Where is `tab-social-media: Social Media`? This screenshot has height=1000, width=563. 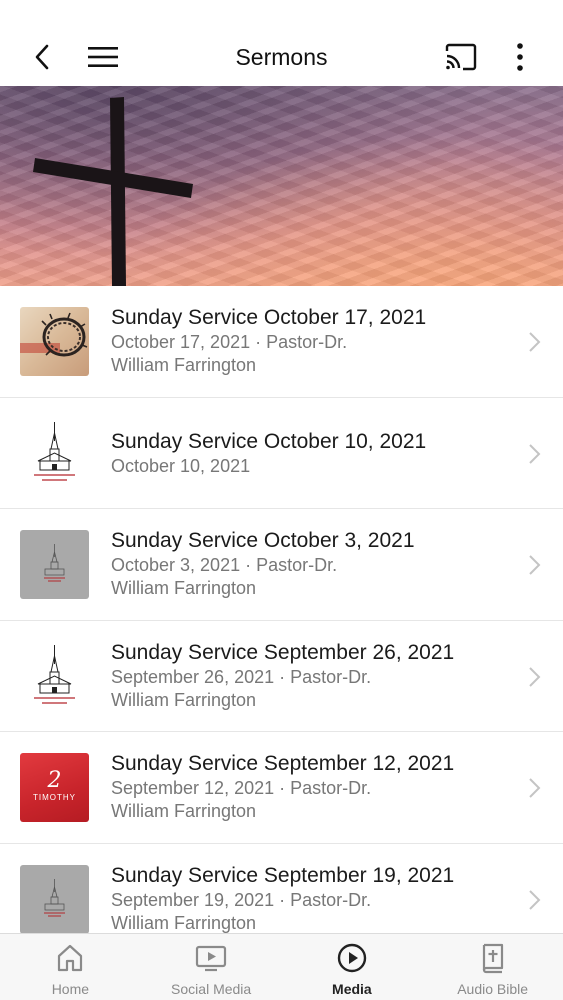 tab-social-media: Social Media is located at coordinates (211, 967).